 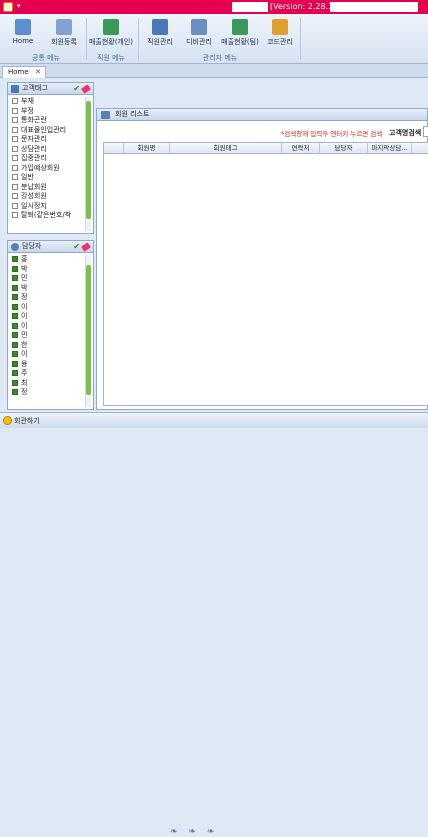 What do you see at coordinates (8, 7) in the screenshot?
I see `app-icon` at bounding box center [8, 7].